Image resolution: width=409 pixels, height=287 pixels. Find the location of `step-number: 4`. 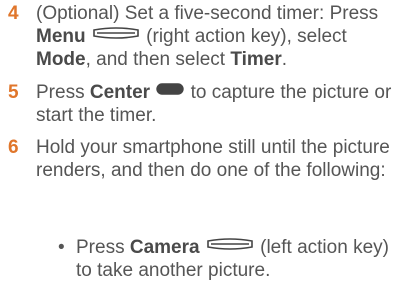

step-number: 4 is located at coordinates (13, 13).